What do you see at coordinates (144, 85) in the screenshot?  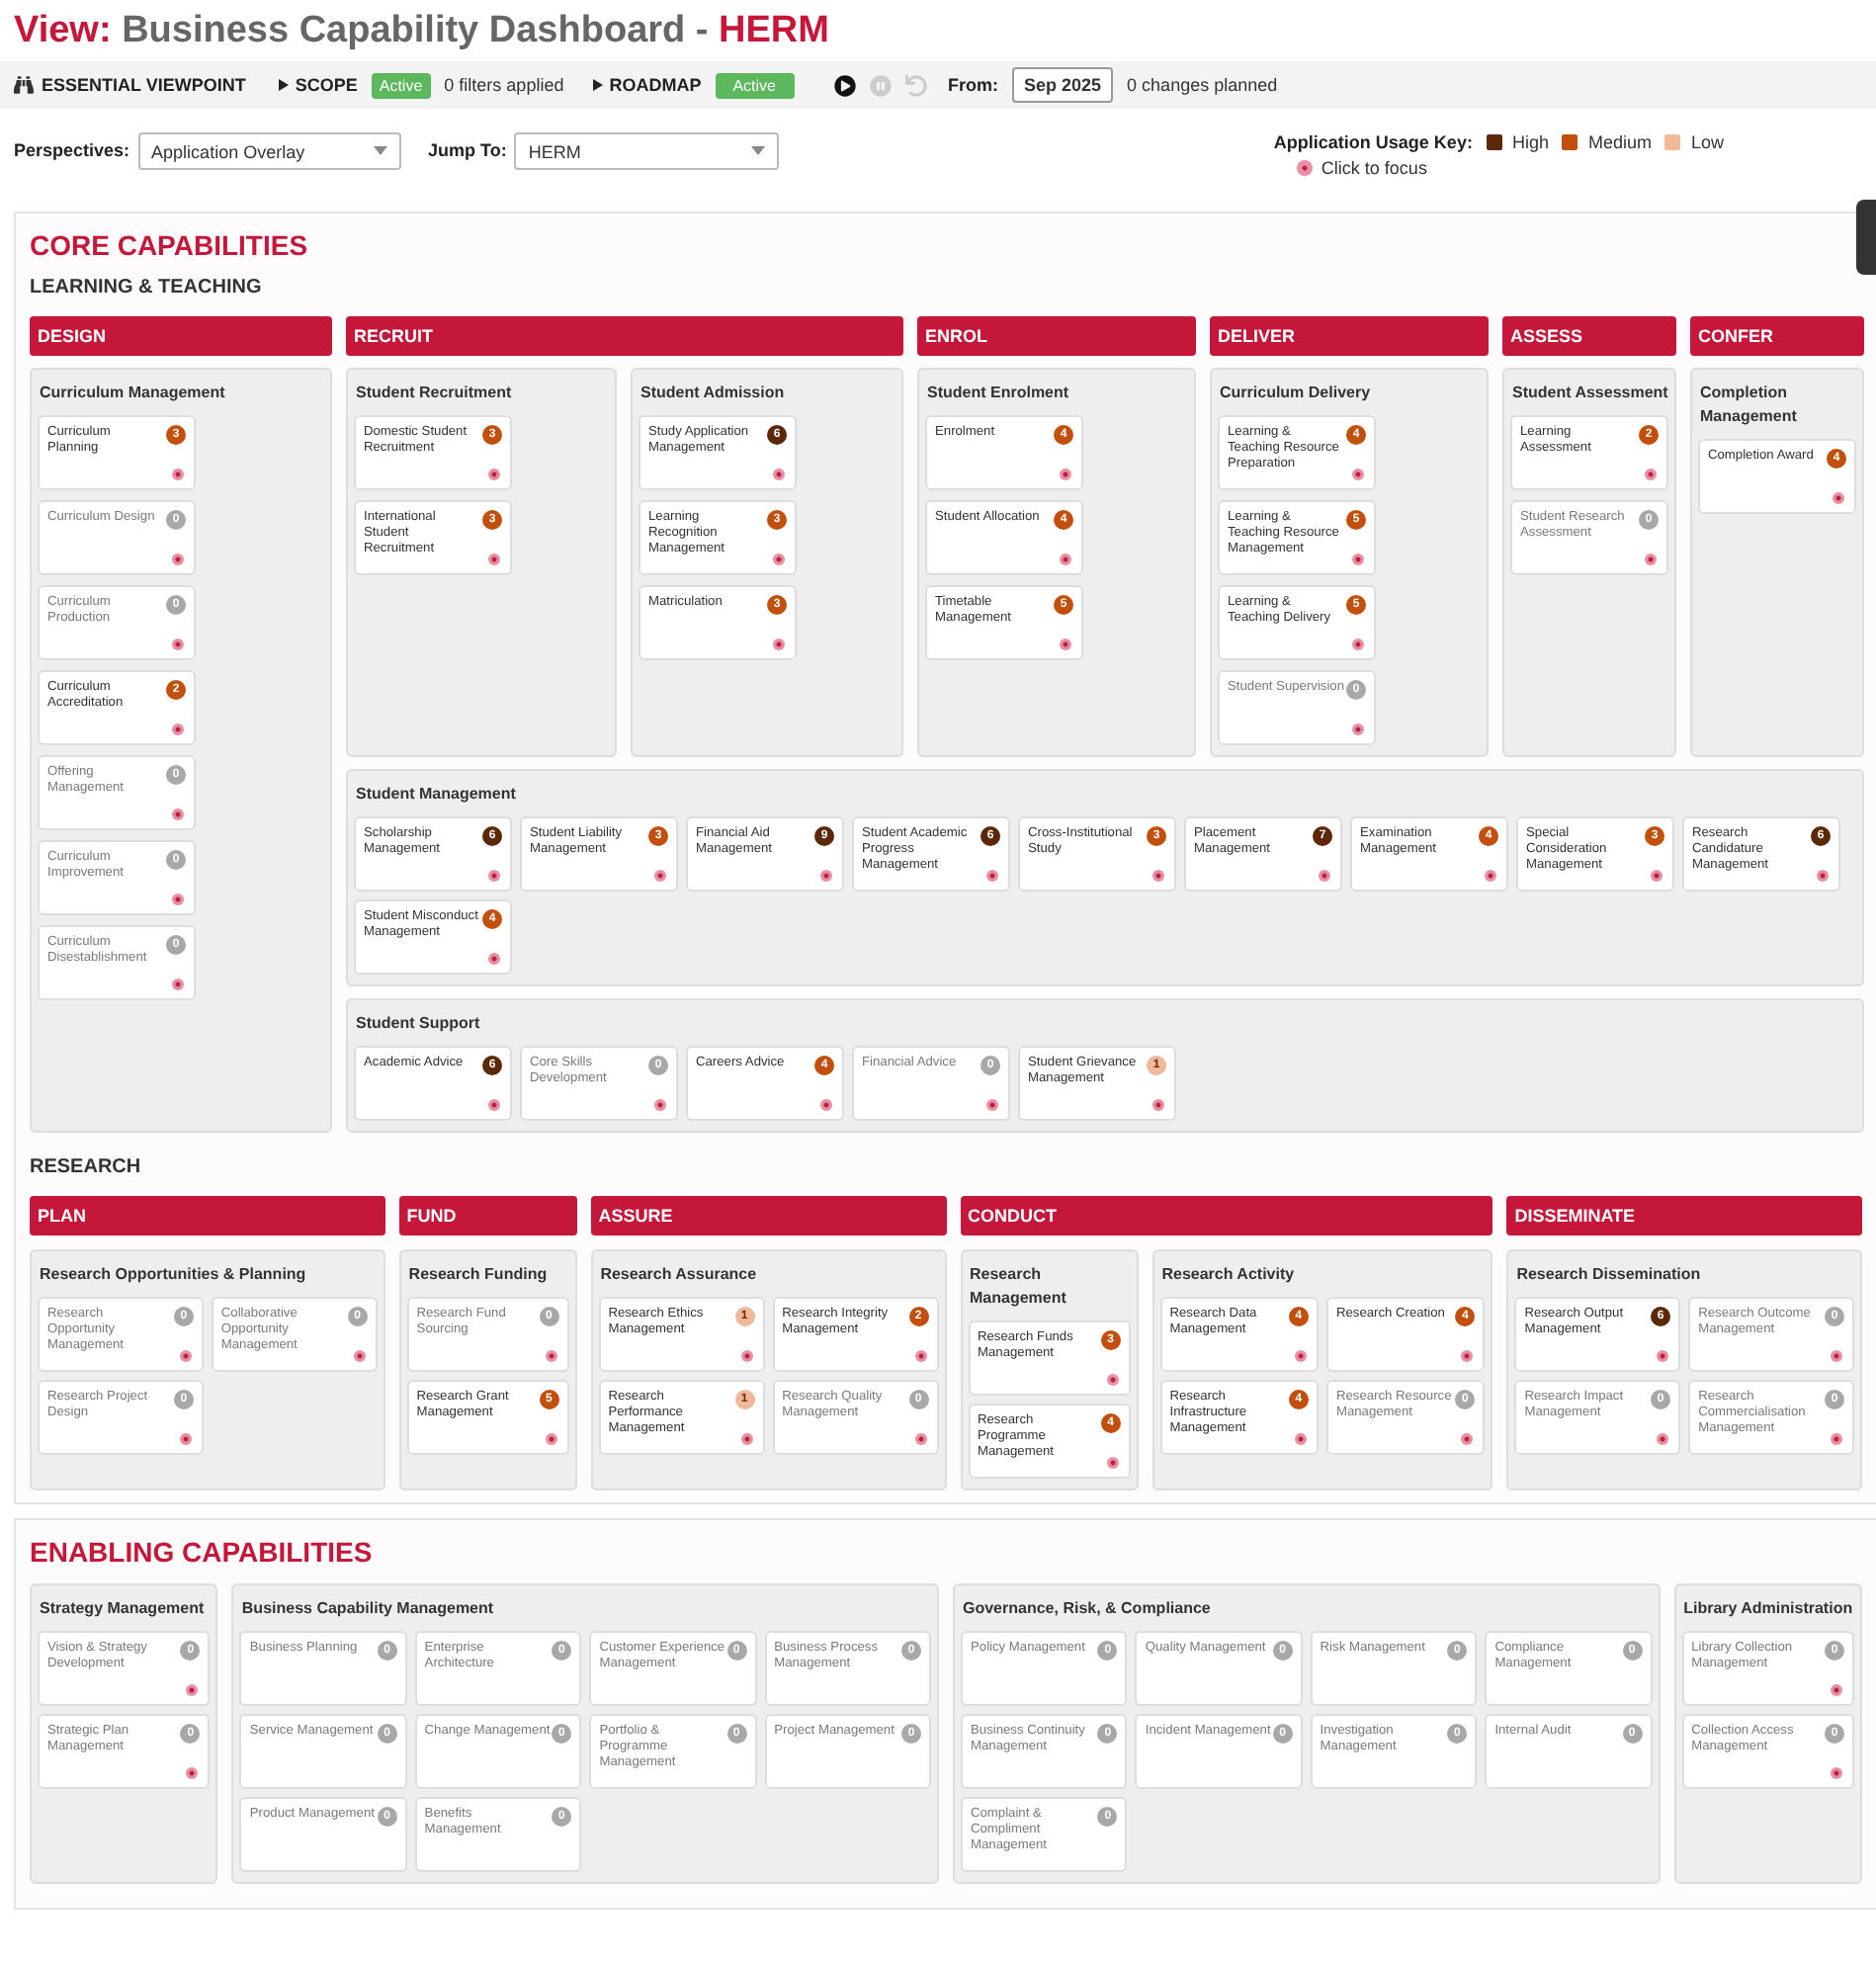 I see `brand-label: ESSENTIAL VIEWPOINT` at bounding box center [144, 85].